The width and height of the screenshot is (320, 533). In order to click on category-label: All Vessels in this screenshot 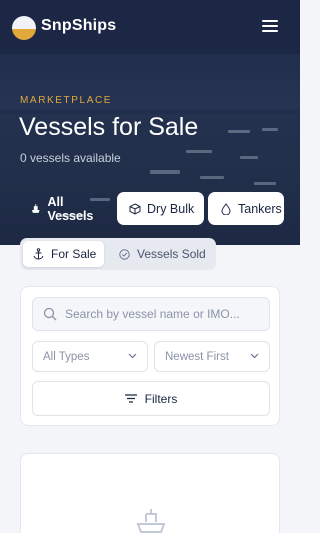, I will do `click(70, 208)`.